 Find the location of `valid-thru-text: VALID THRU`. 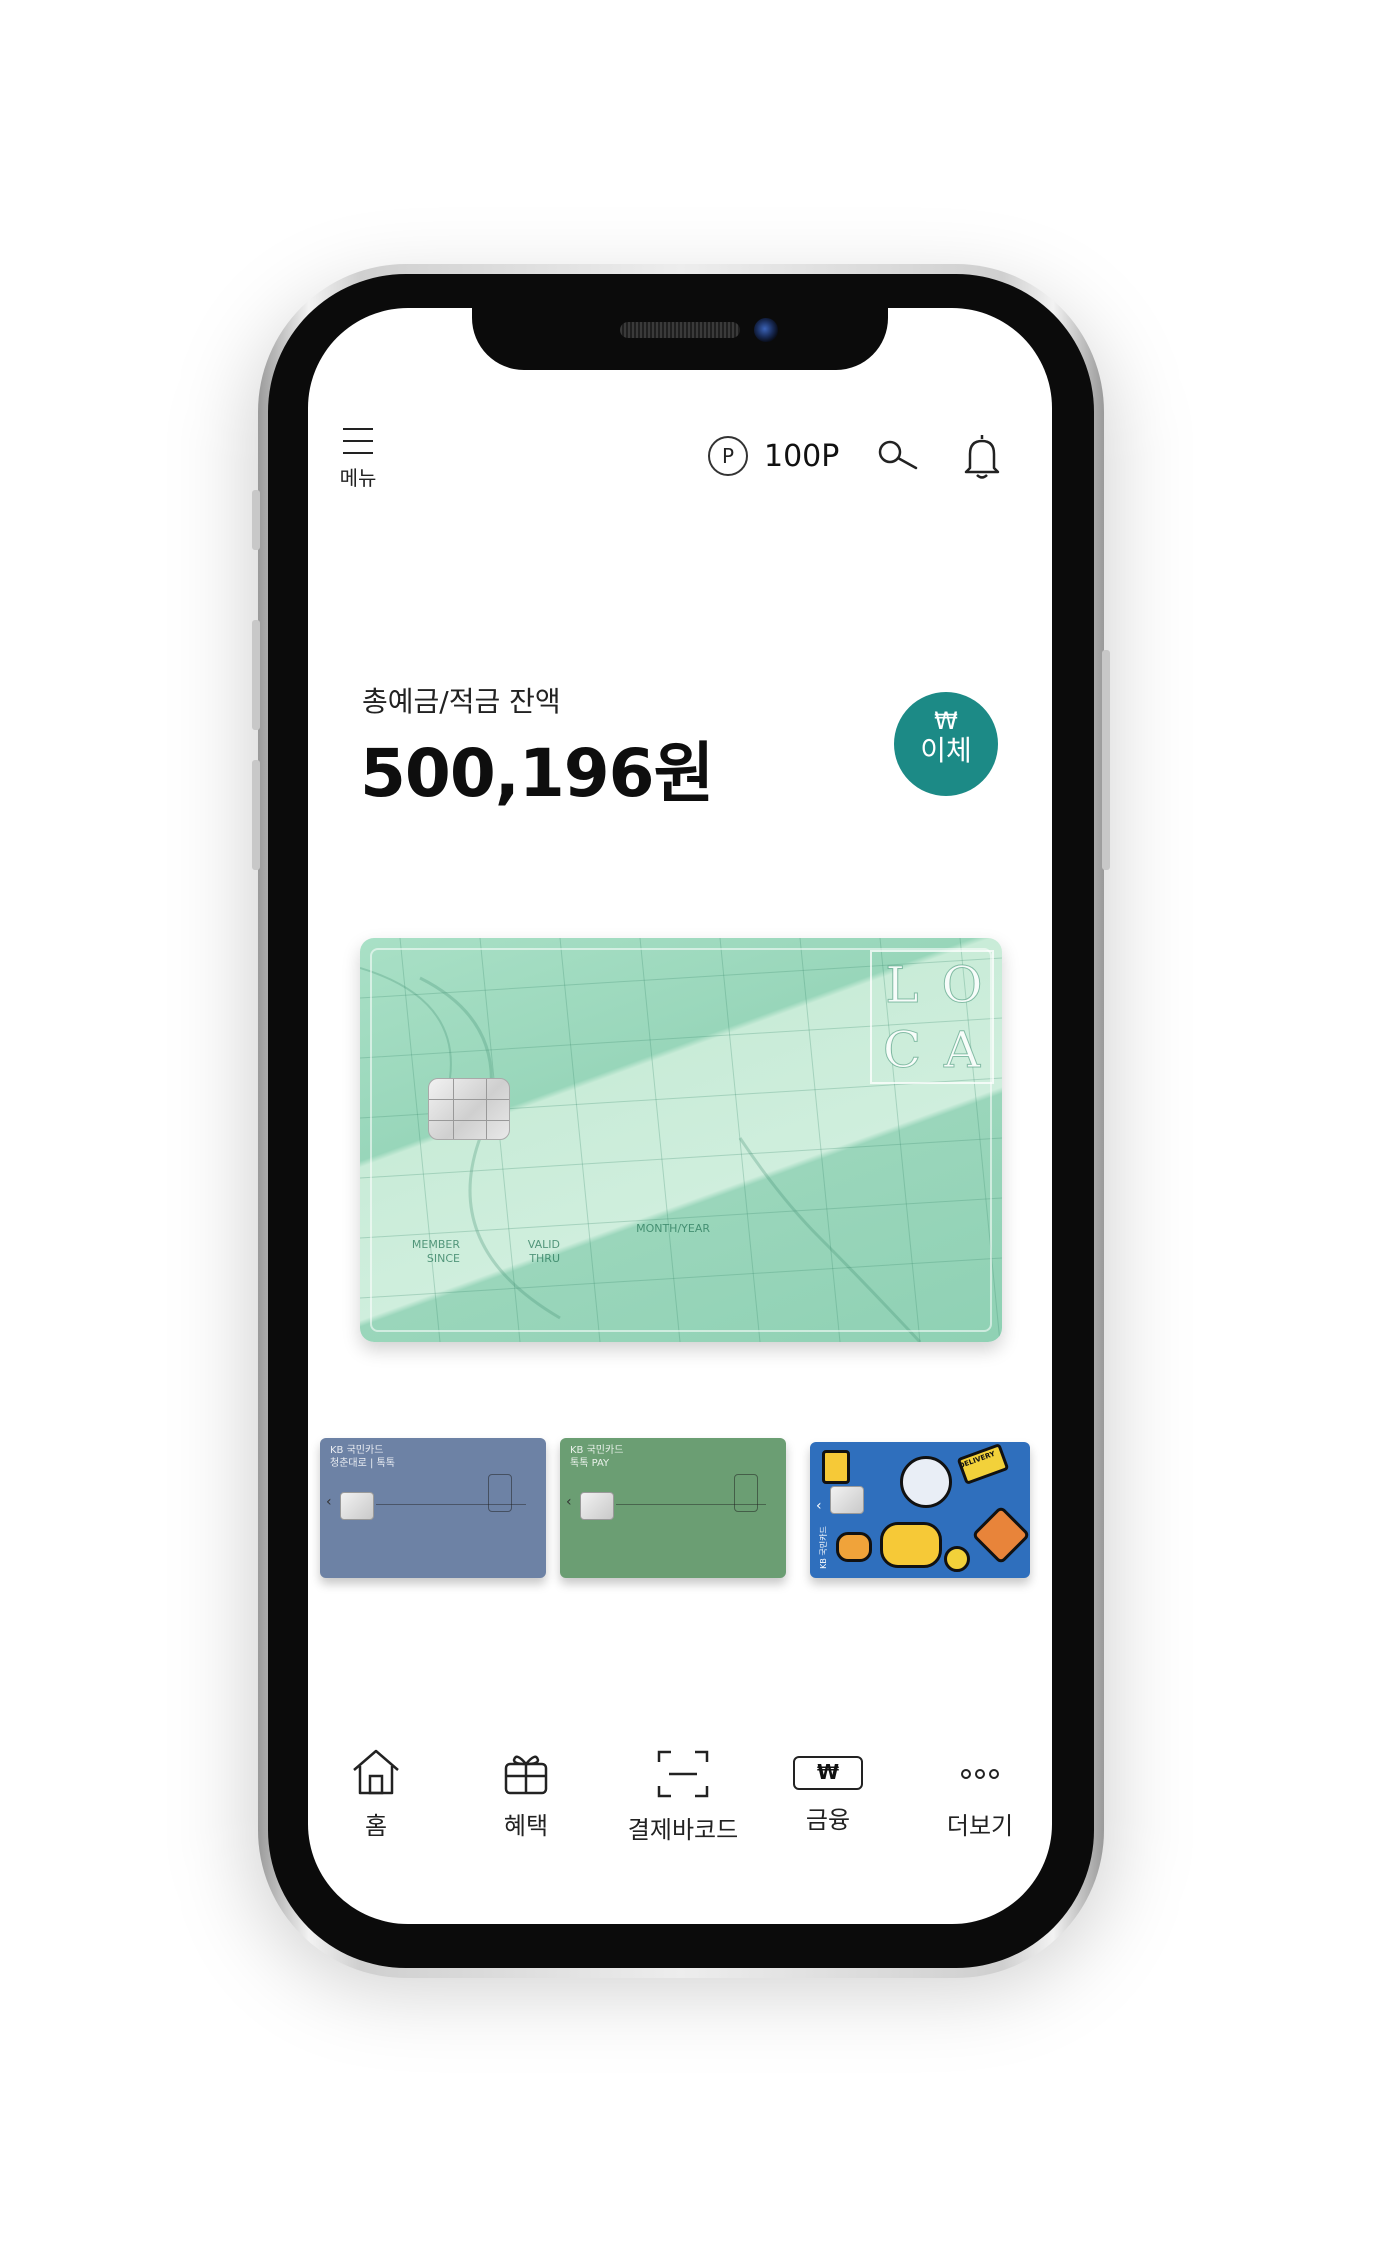

valid-thru-text: VALID THRU is located at coordinates (543, 1251).